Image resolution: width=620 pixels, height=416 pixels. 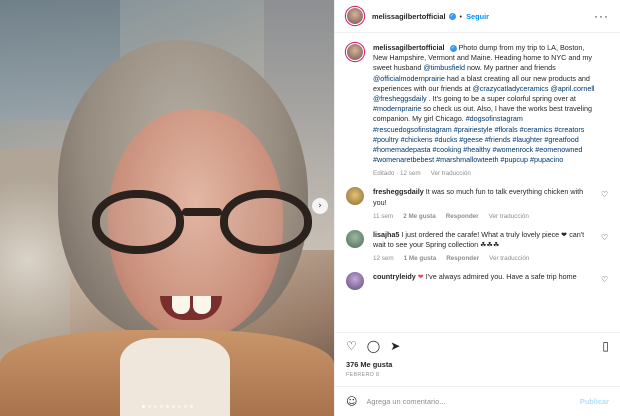 What do you see at coordinates (477, 375) in the screenshot?
I see `post-date: FEBRERO 8` at bounding box center [477, 375].